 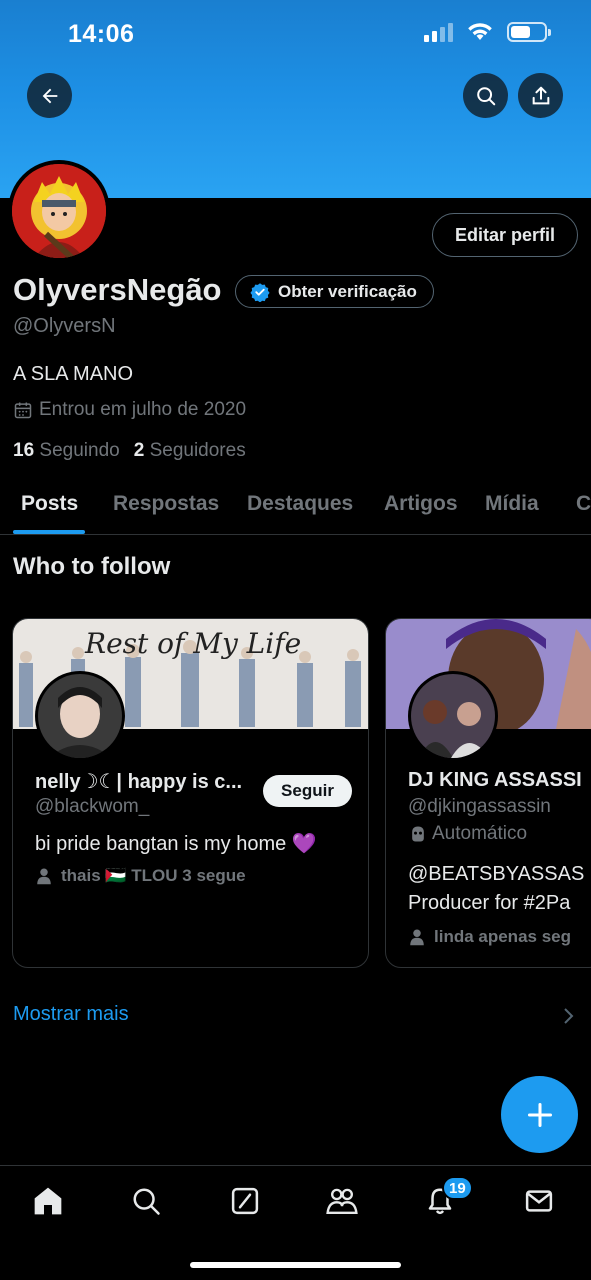 I want to click on status-icons, so click(x=487, y=32).